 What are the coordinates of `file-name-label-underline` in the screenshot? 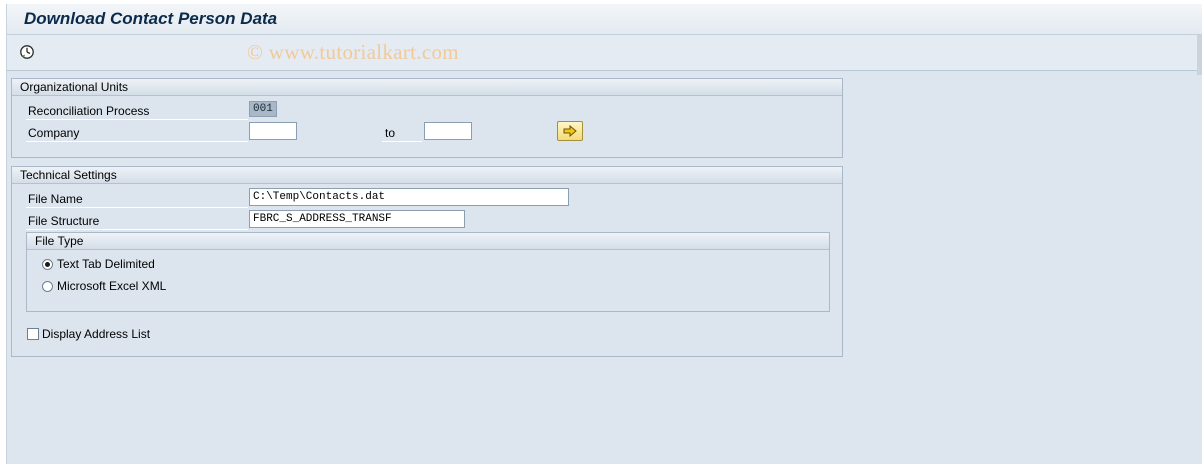 It's located at (137, 207).